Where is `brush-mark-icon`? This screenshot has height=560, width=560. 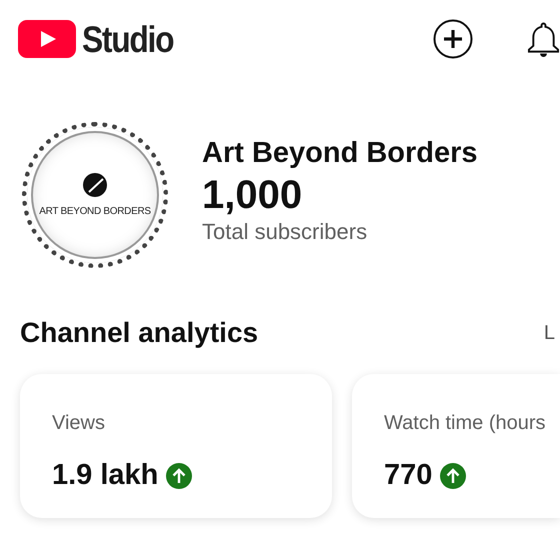 brush-mark-icon is located at coordinates (95, 185).